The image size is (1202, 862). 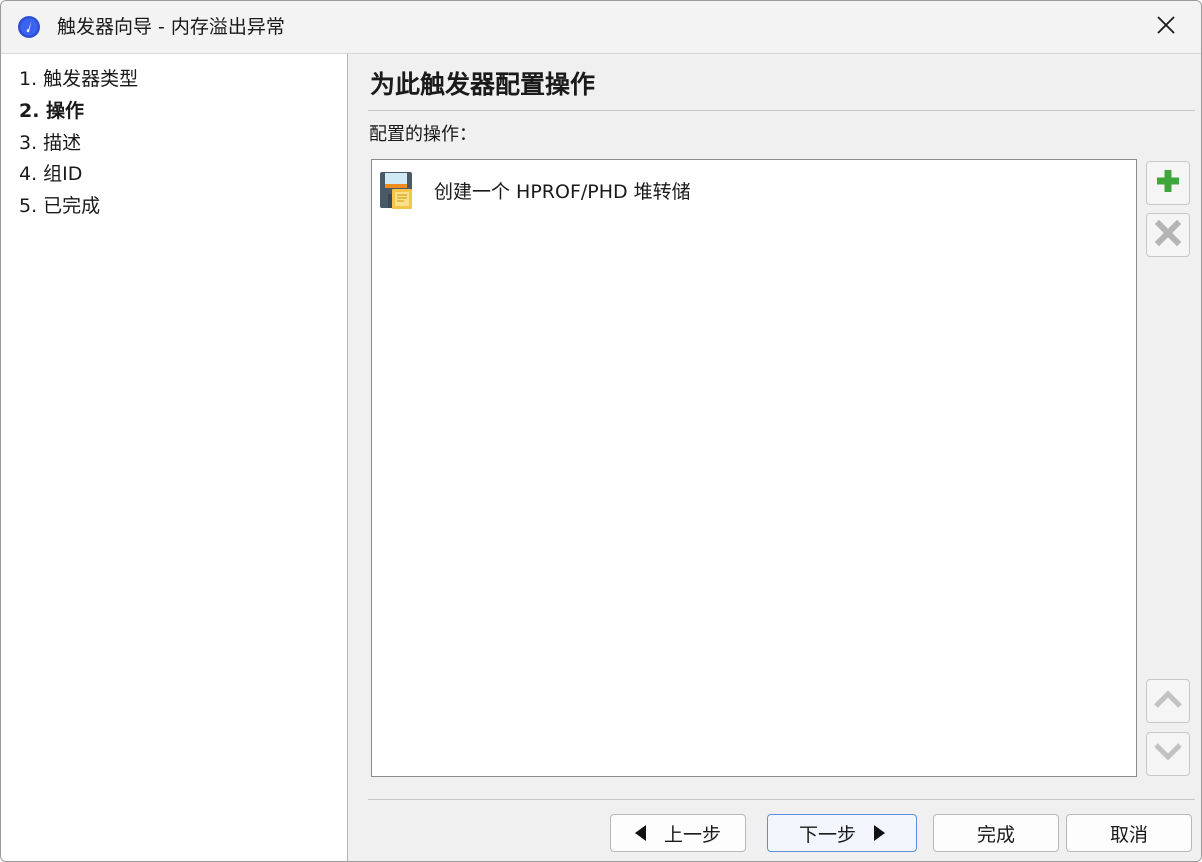 I want to click on close-icon, so click(x=1166, y=27).